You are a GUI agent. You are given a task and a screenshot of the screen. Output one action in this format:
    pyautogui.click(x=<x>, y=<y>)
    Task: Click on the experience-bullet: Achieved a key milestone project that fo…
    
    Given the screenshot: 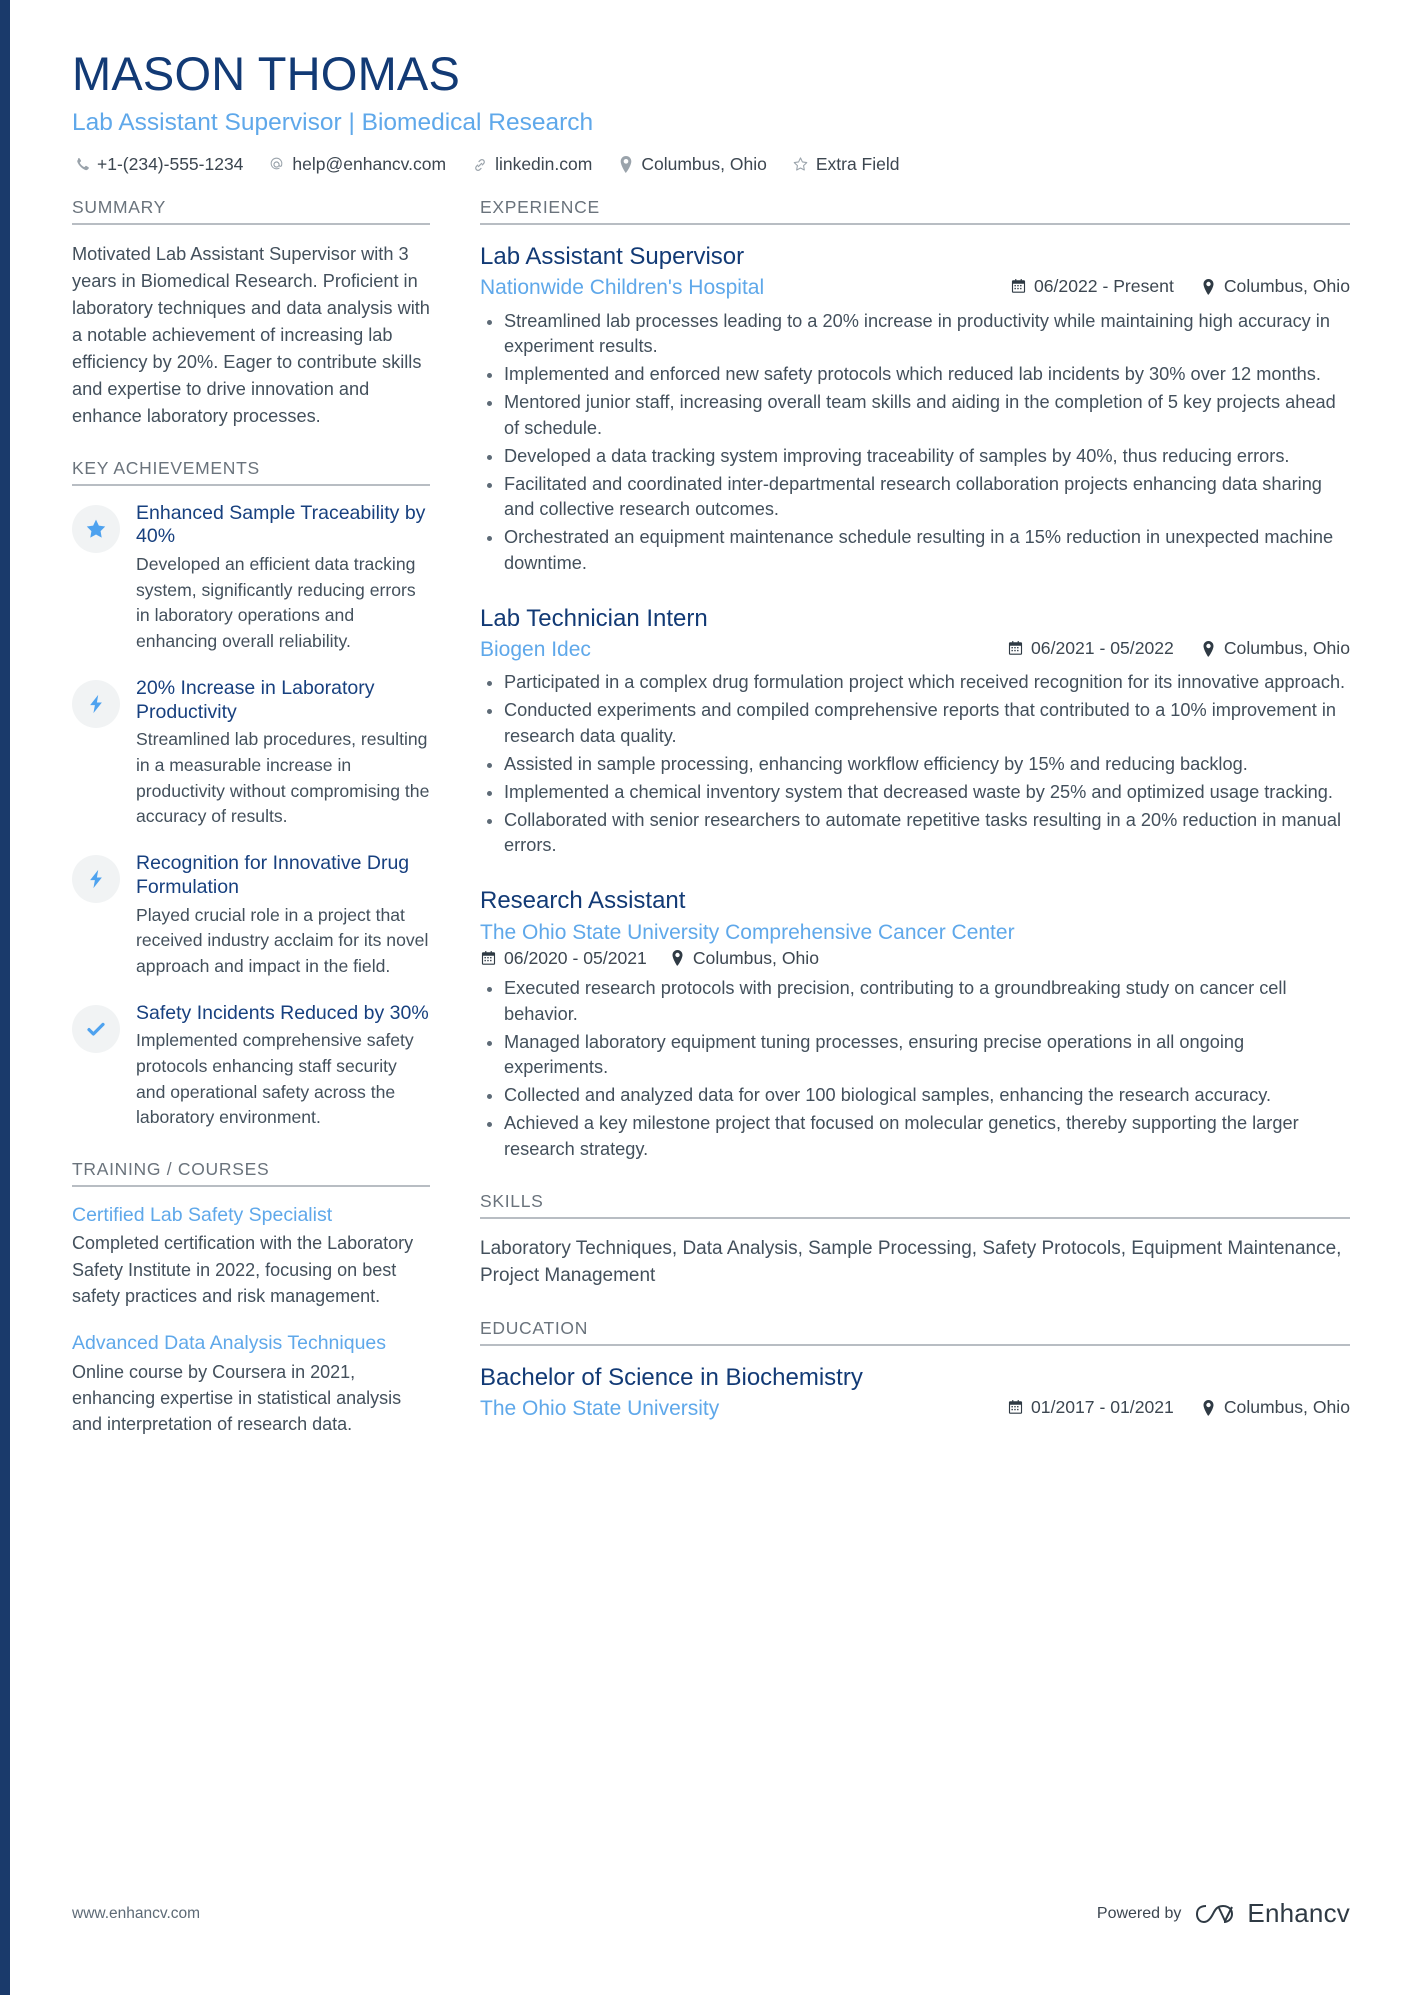 What is the action you would take?
    pyautogui.click(x=915, y=1137)
    